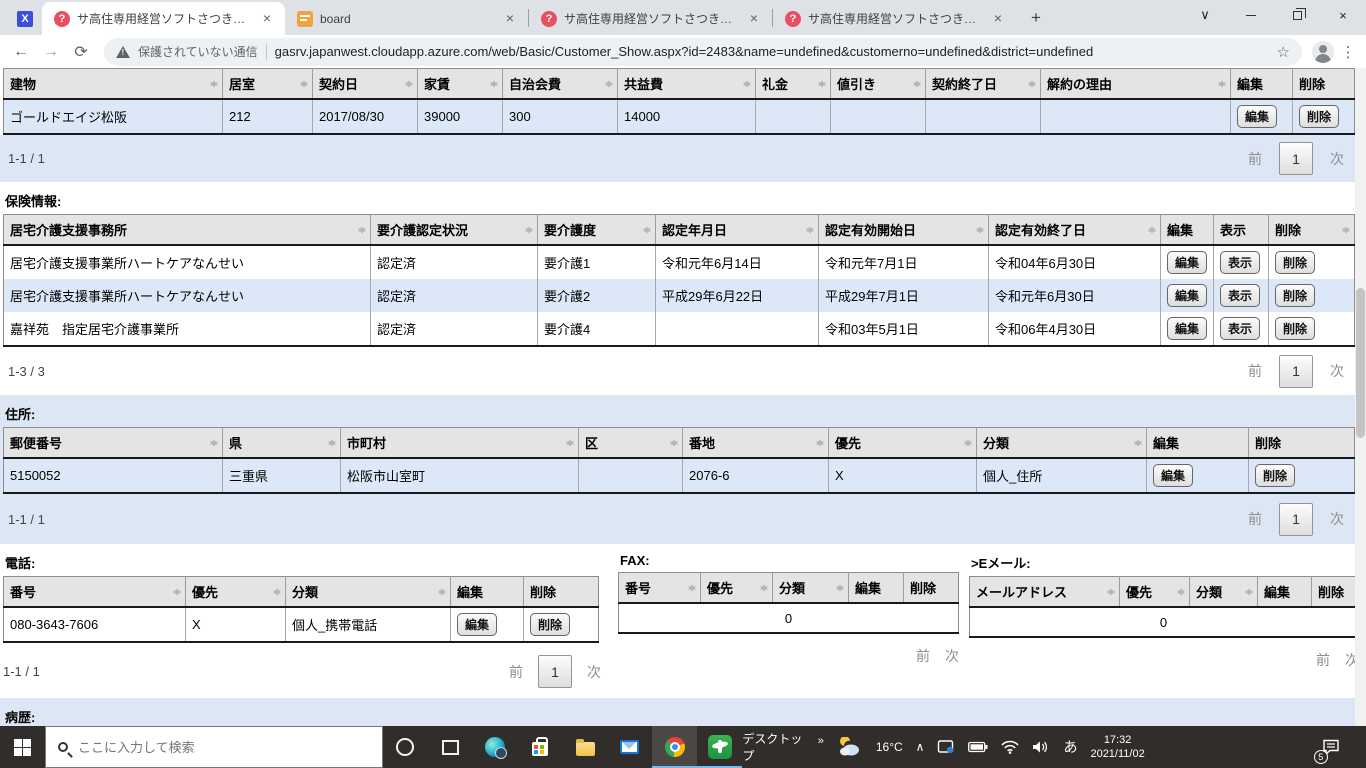 This screenshot has width=1366, height=768. Describe the element at coordinates (920, 747) in the screenshot. I see `hidden-icons-chevron: ∧` at that location.